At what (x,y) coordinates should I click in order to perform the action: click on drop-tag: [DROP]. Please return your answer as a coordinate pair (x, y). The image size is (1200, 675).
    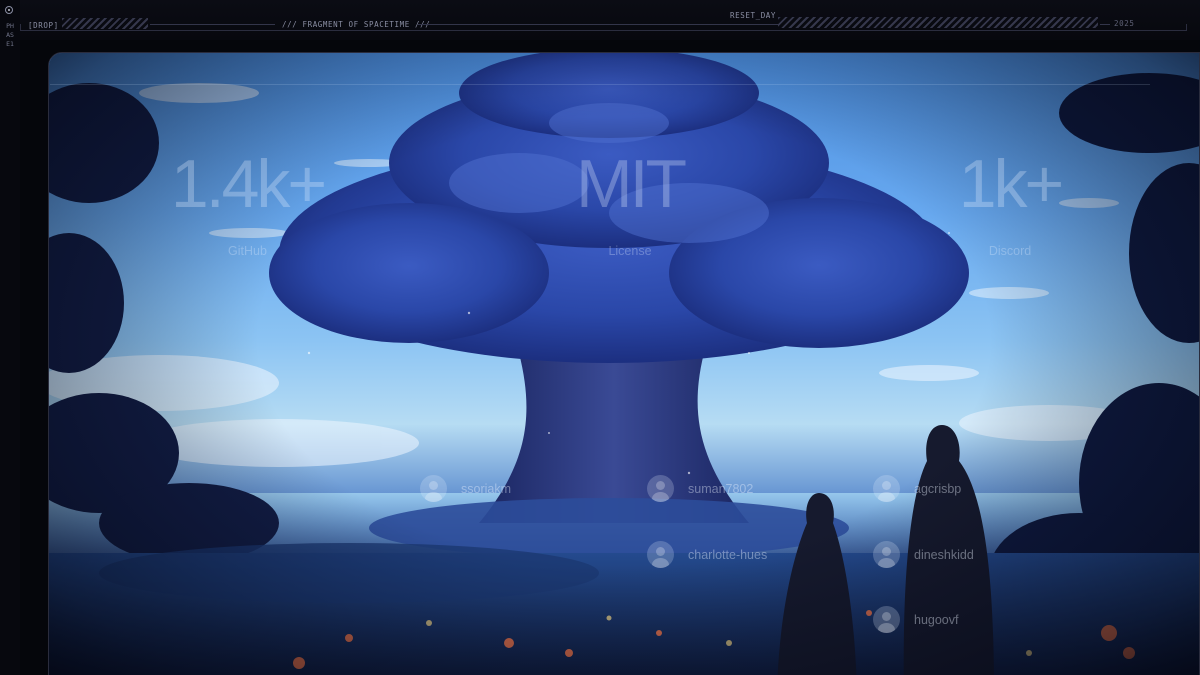
    Looking at the image, I should click on (43, 25).